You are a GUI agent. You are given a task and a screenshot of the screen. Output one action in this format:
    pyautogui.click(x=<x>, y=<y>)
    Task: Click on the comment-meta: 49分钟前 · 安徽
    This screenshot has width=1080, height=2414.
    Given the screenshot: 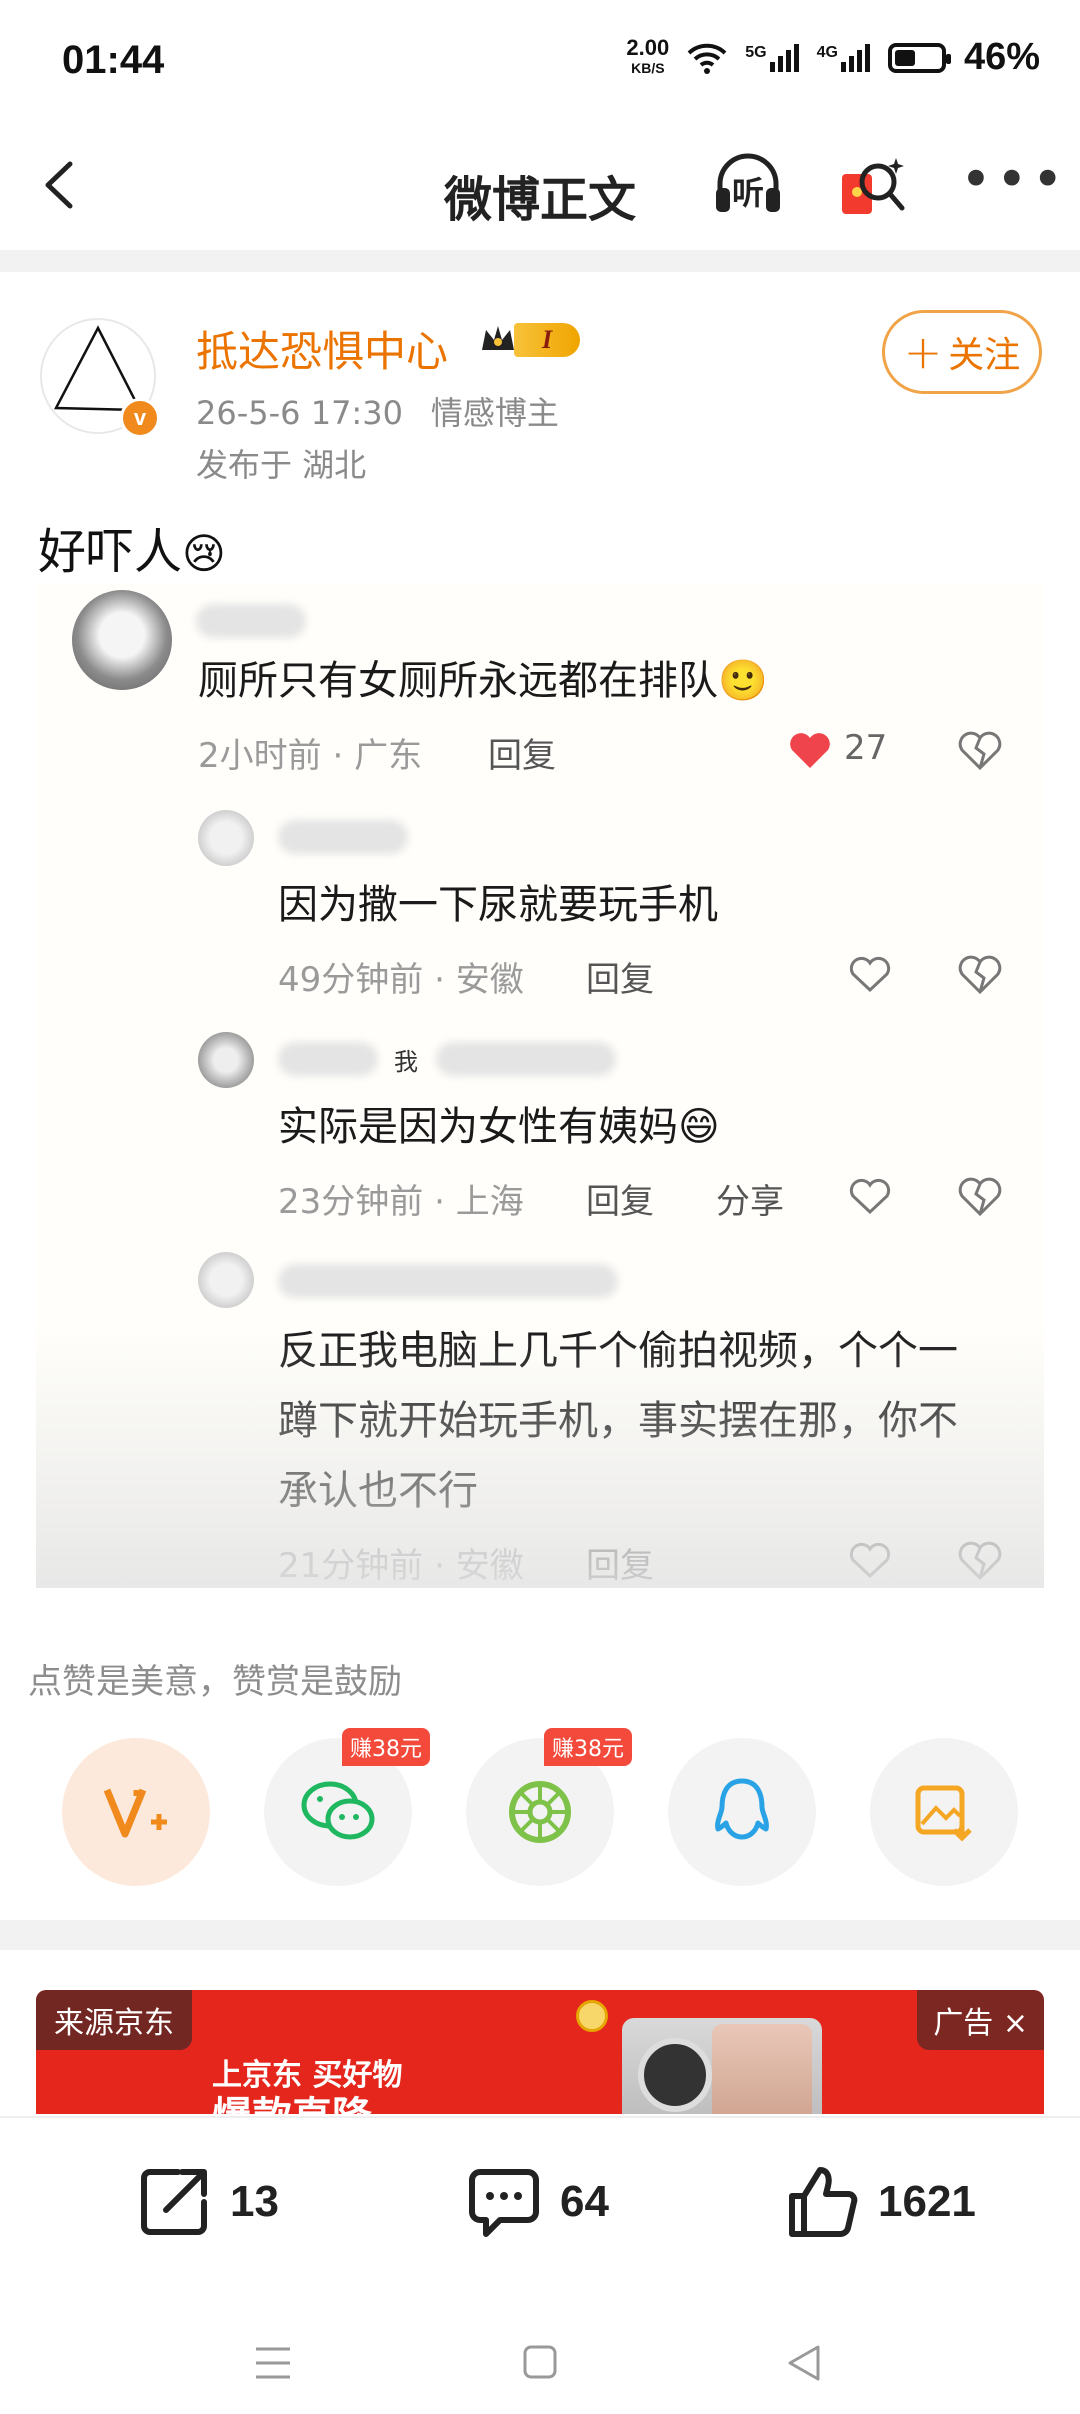 What is the action you would take?
    pyautogui.click(x=401, y=980)
    